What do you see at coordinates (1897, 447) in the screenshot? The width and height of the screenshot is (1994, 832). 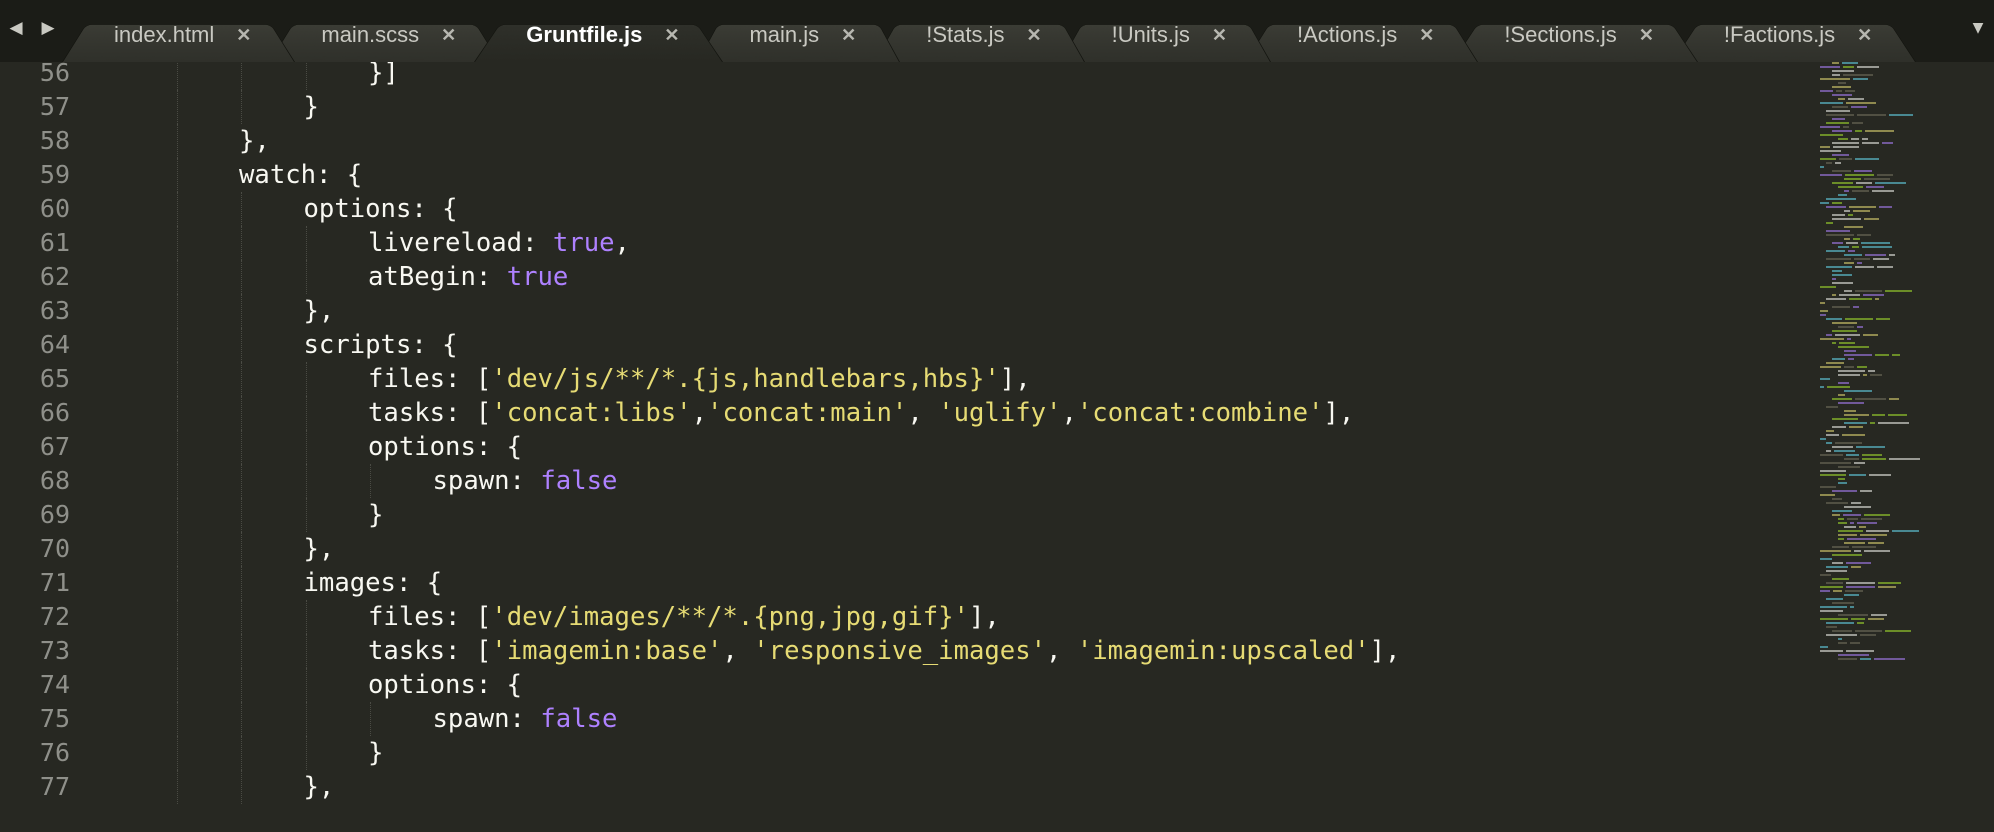 I see `minimap` at bounding box center [1897, 447].